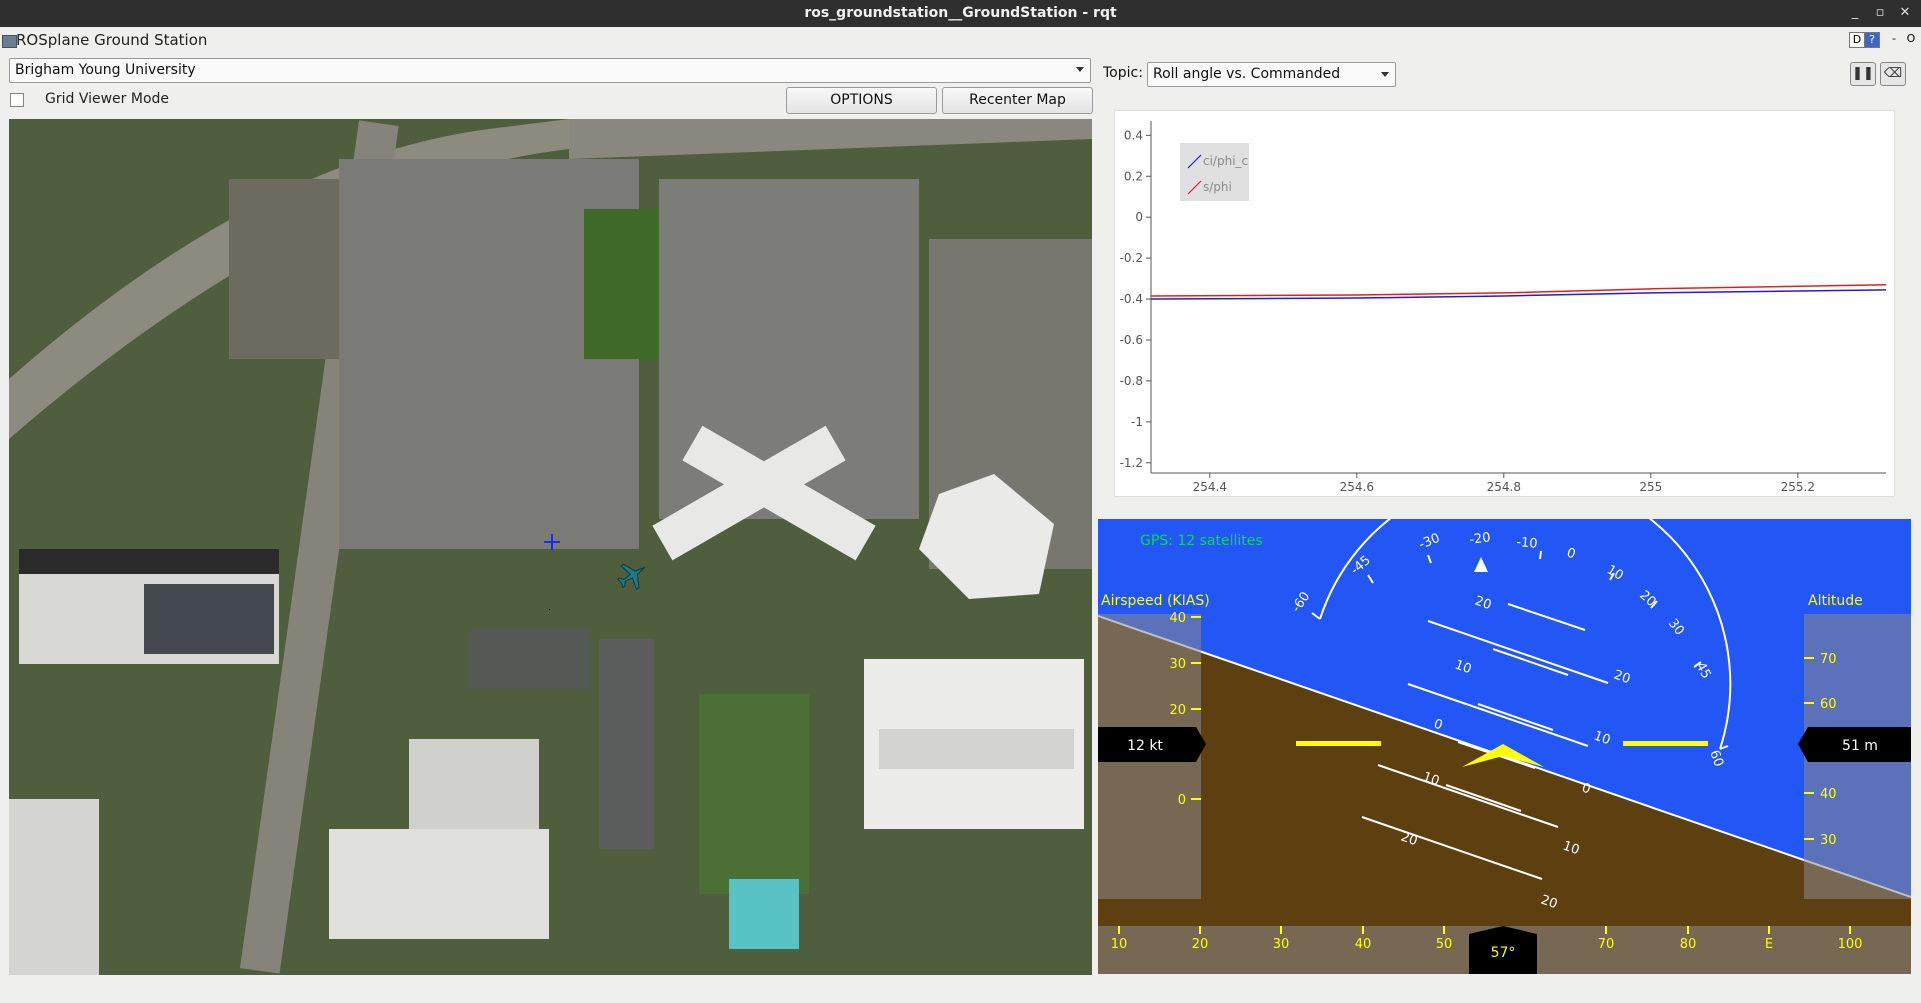 The width and height of the screenshot is (1921, 1003). I want to click on dock-button: D, so click(1857, 40).